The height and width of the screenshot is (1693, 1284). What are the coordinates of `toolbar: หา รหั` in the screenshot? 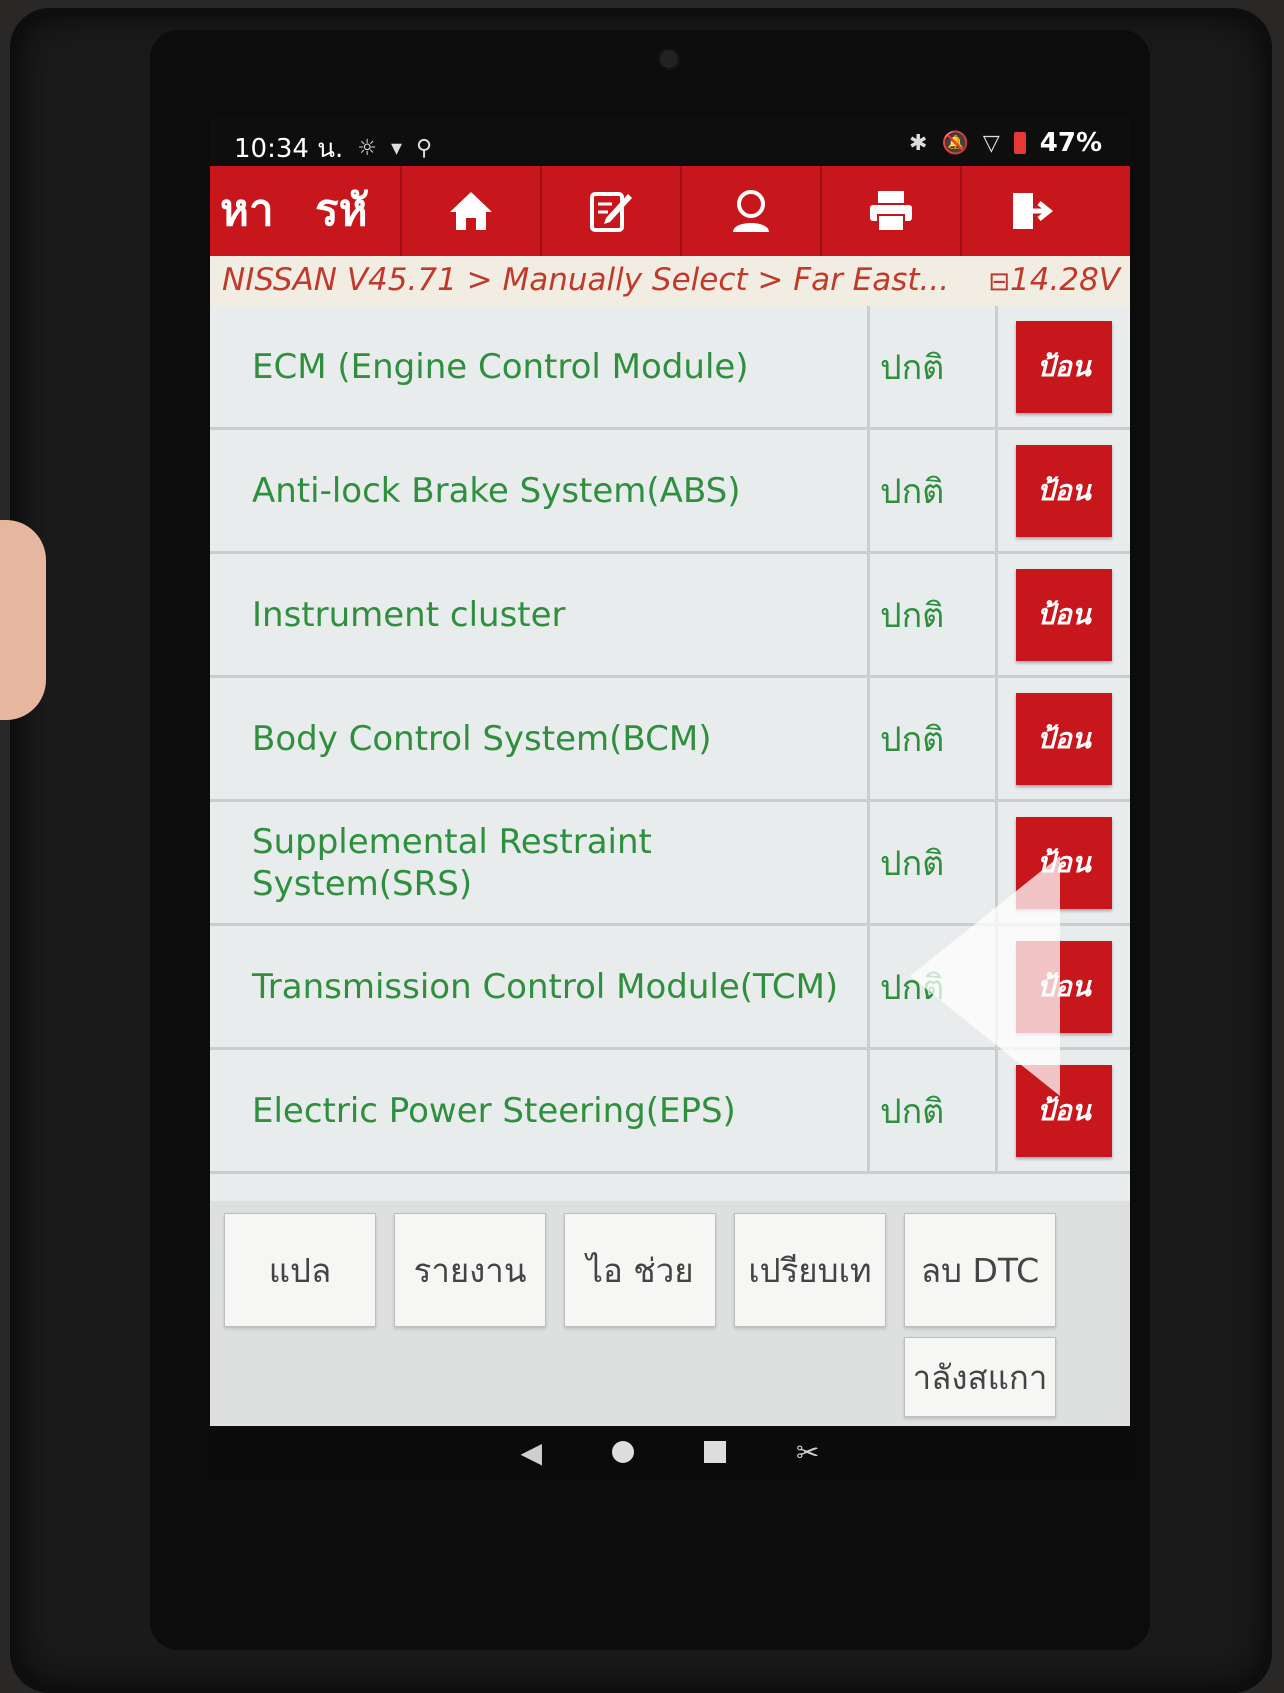 It's located at (670, 211).